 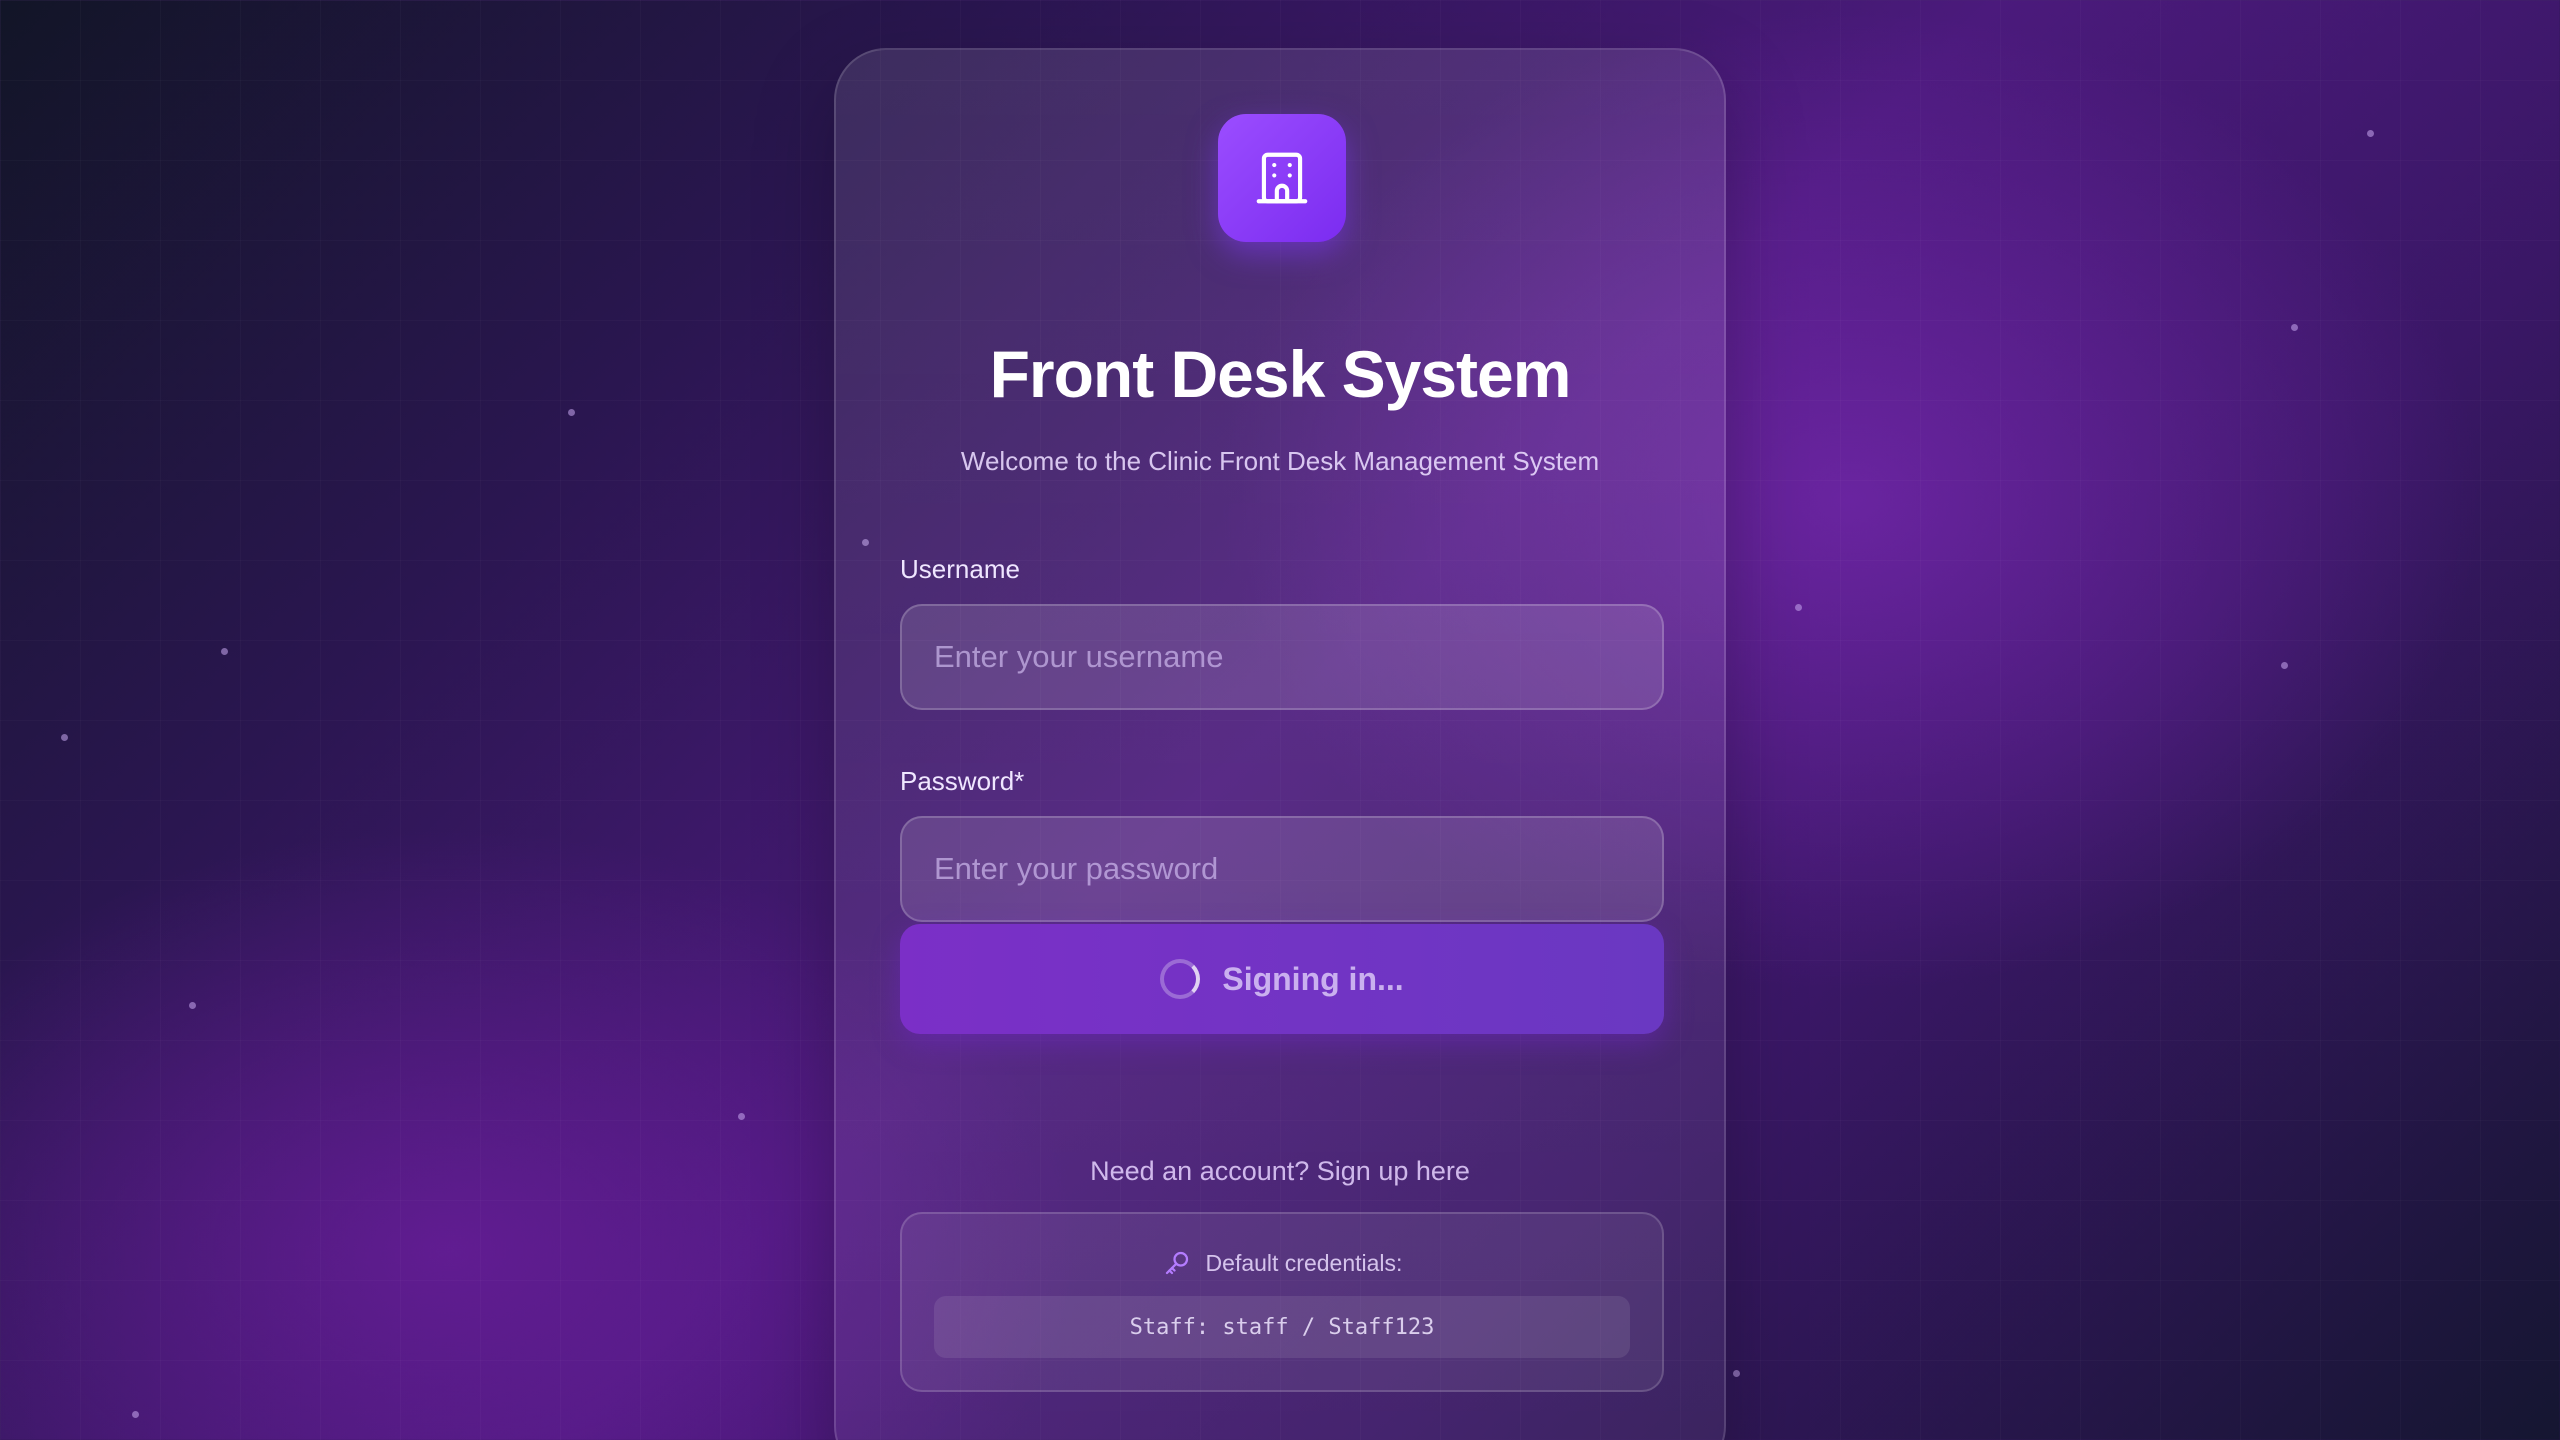 What do you see at coordinates (1176, 1263) in the screenshot?
I see `key-icon` at bounding box center [1176, 1263].